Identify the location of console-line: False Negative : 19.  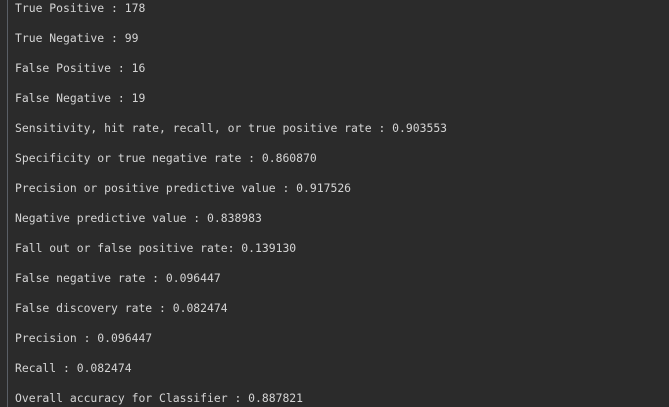
(80, 98).